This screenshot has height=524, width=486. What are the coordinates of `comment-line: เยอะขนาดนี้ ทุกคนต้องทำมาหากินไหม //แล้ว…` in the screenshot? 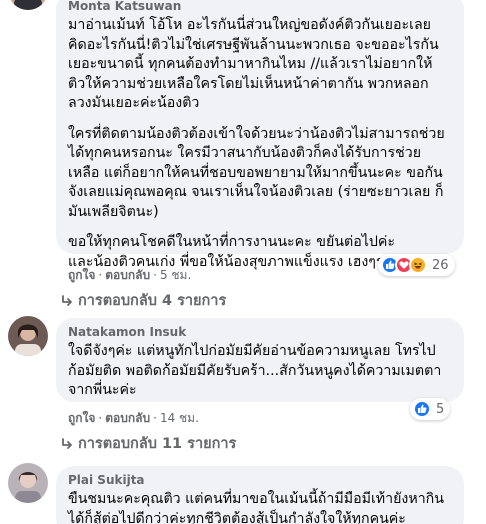 It's located at (250, 64).